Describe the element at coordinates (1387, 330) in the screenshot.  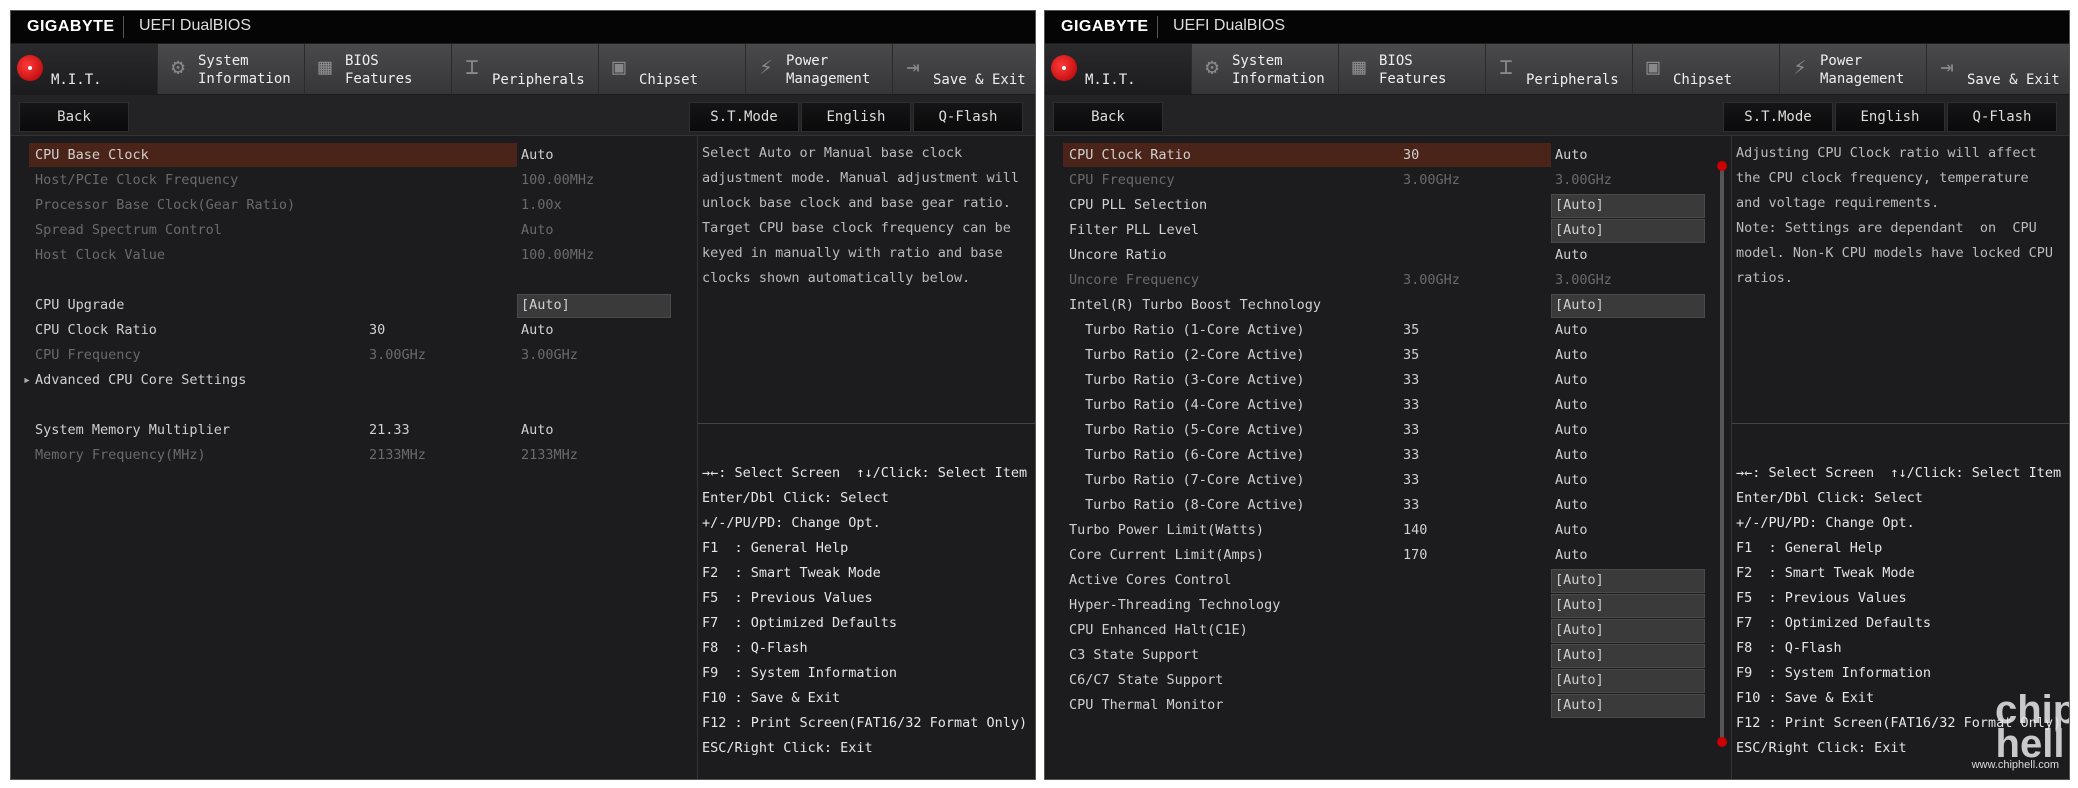
I see `setting-row: Turbo Ratio (1-Core Active) 35 Auto` at that location.